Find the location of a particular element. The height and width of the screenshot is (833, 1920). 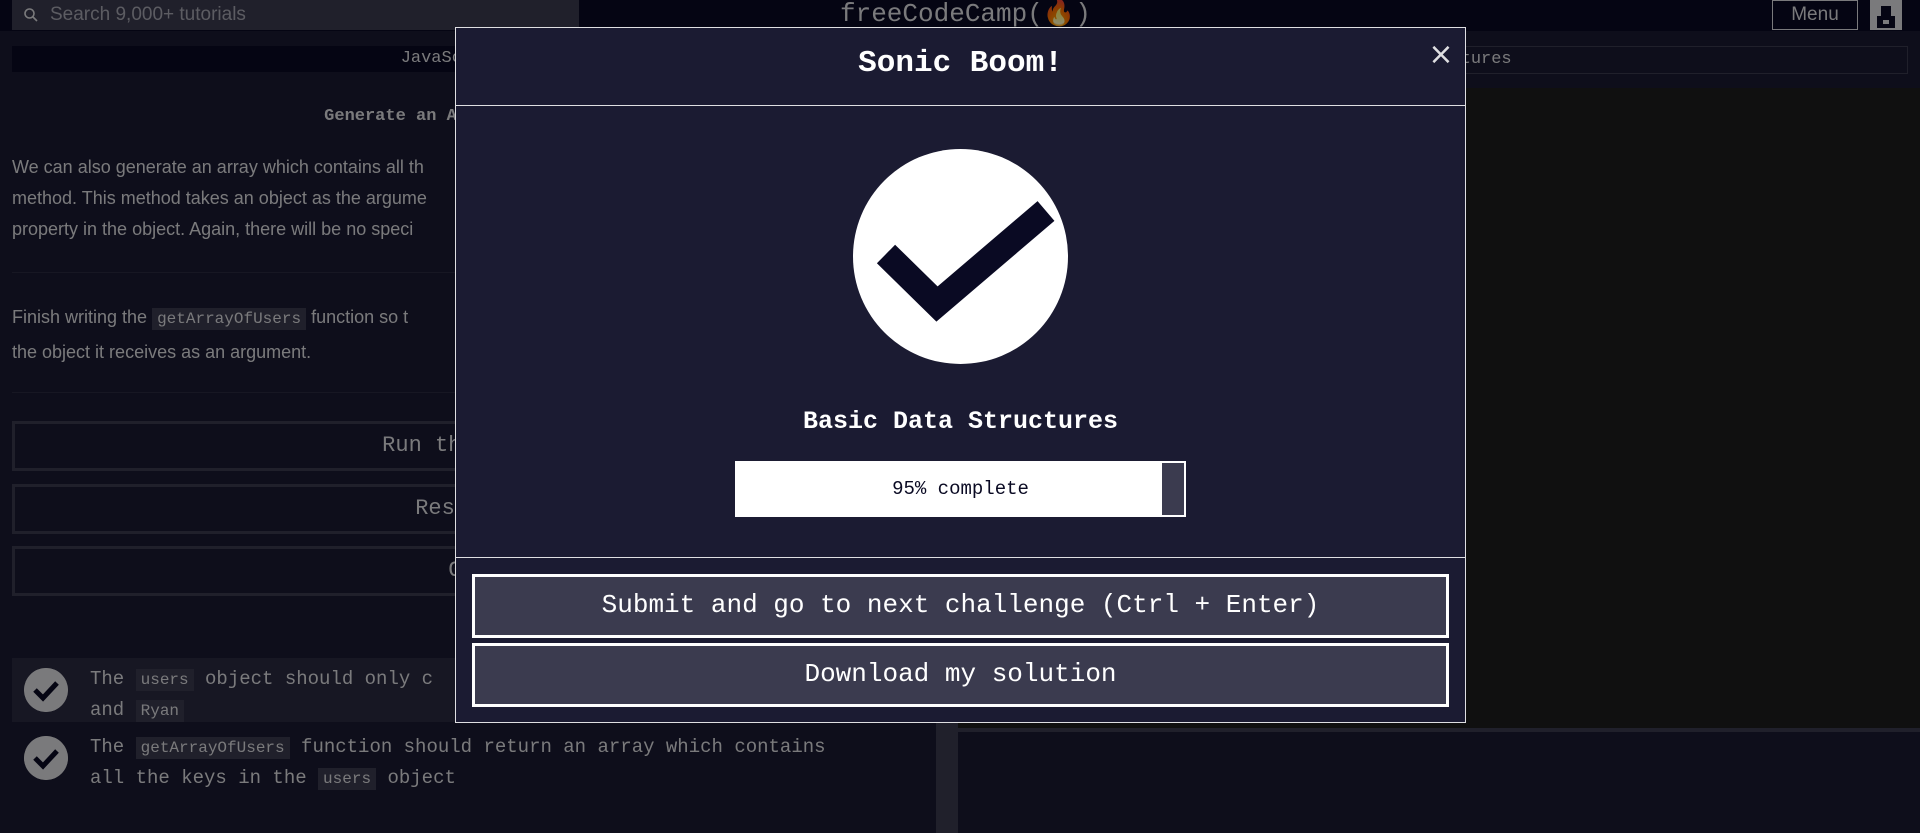

modal-title: Sonic Boom! is located at coordinates (960, 63).